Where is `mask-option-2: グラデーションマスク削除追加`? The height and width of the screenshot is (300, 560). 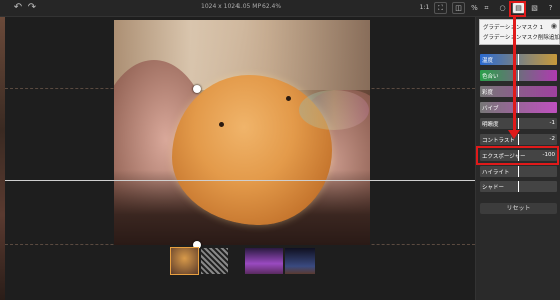 mask-option-2: グラデーションマスク削除追加 is located at coordinates (521, 37).